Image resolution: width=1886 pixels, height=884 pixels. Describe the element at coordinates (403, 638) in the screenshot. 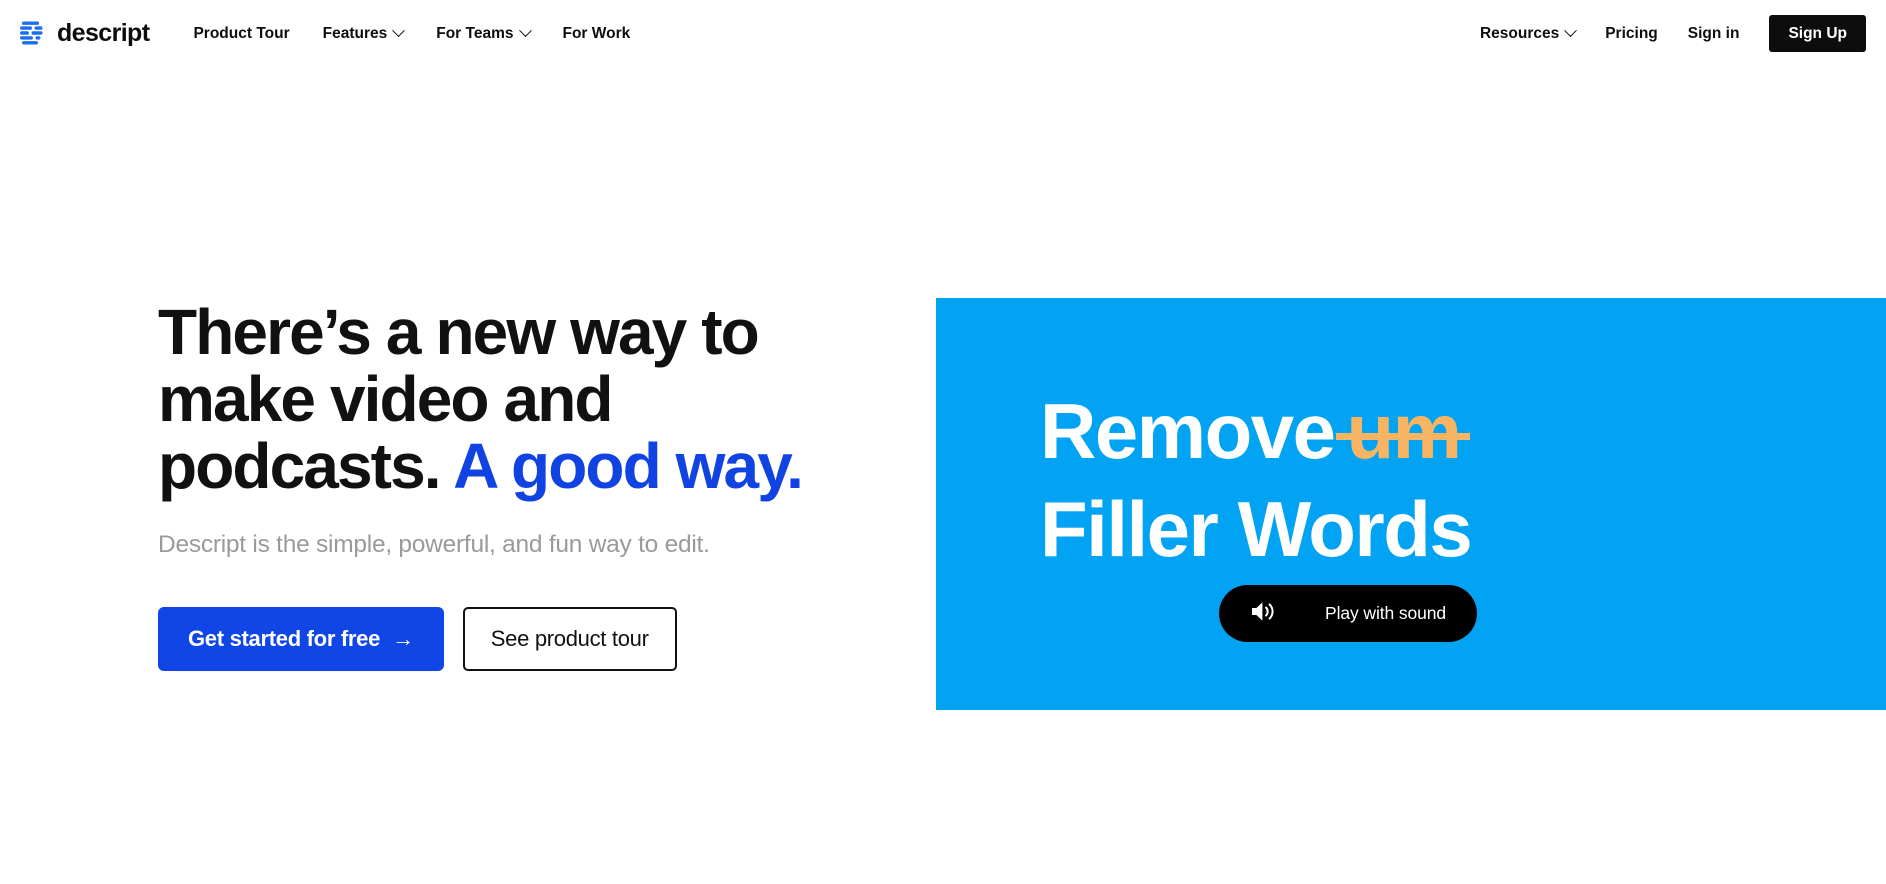

I see `arrow-right-icon: →` at that location.